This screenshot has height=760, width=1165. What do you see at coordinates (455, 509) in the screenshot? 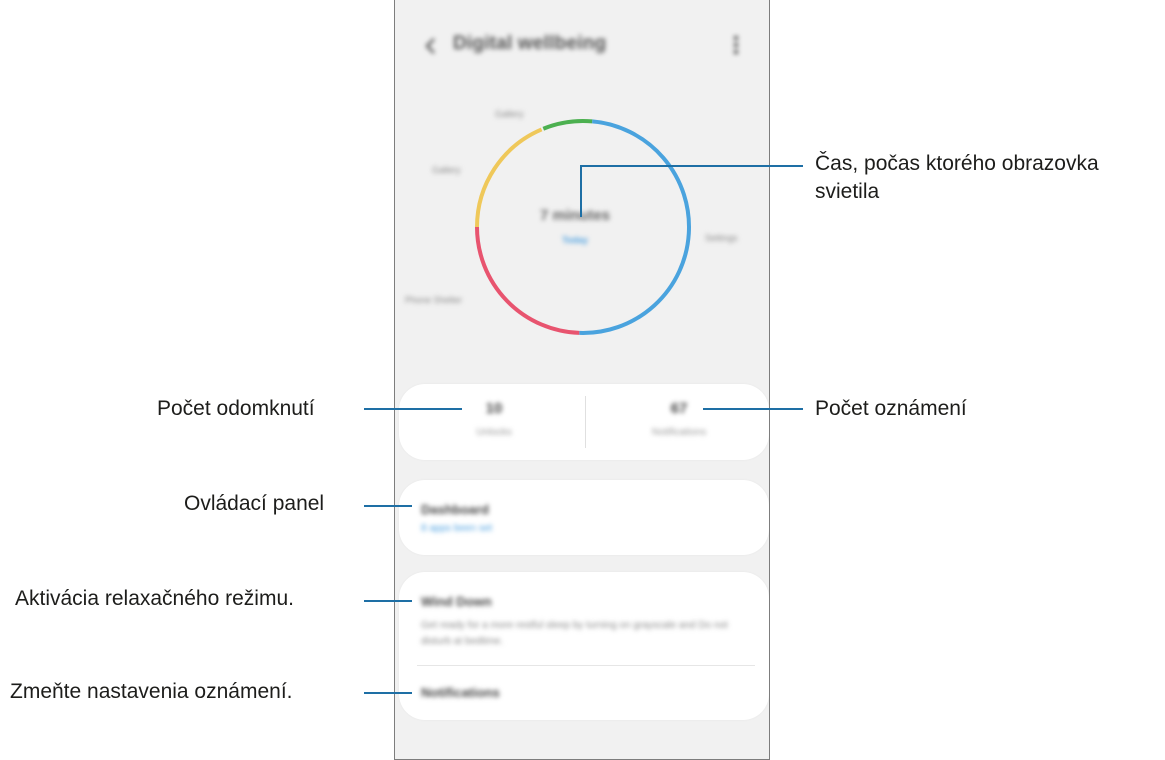
I see `dashboard-title: Dashboard` at bounding box center [455, 509].